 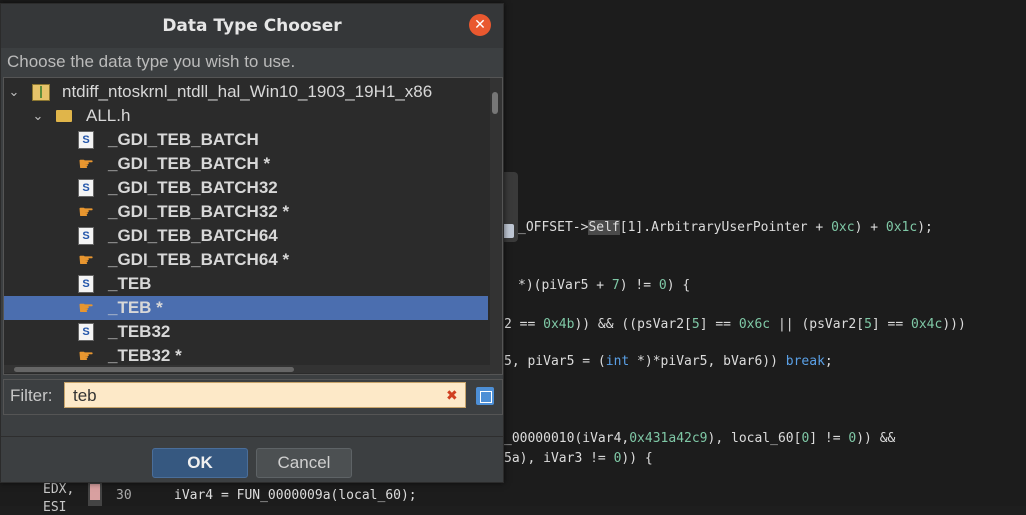 I want to click on cancel-button: Cancel, so click(x=304, y=463).